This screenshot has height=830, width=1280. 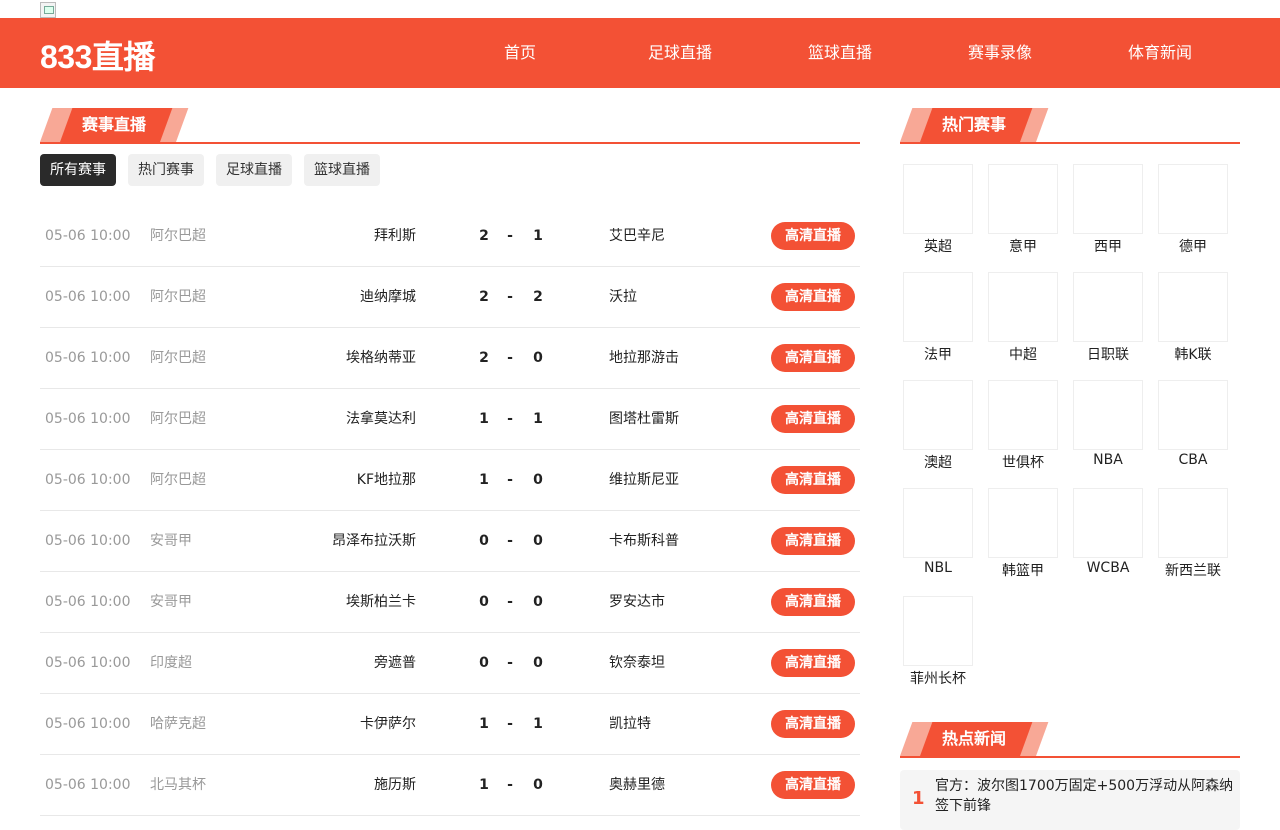 I want to click on match-league: 哈萨克超, so click(x=178, y=724).